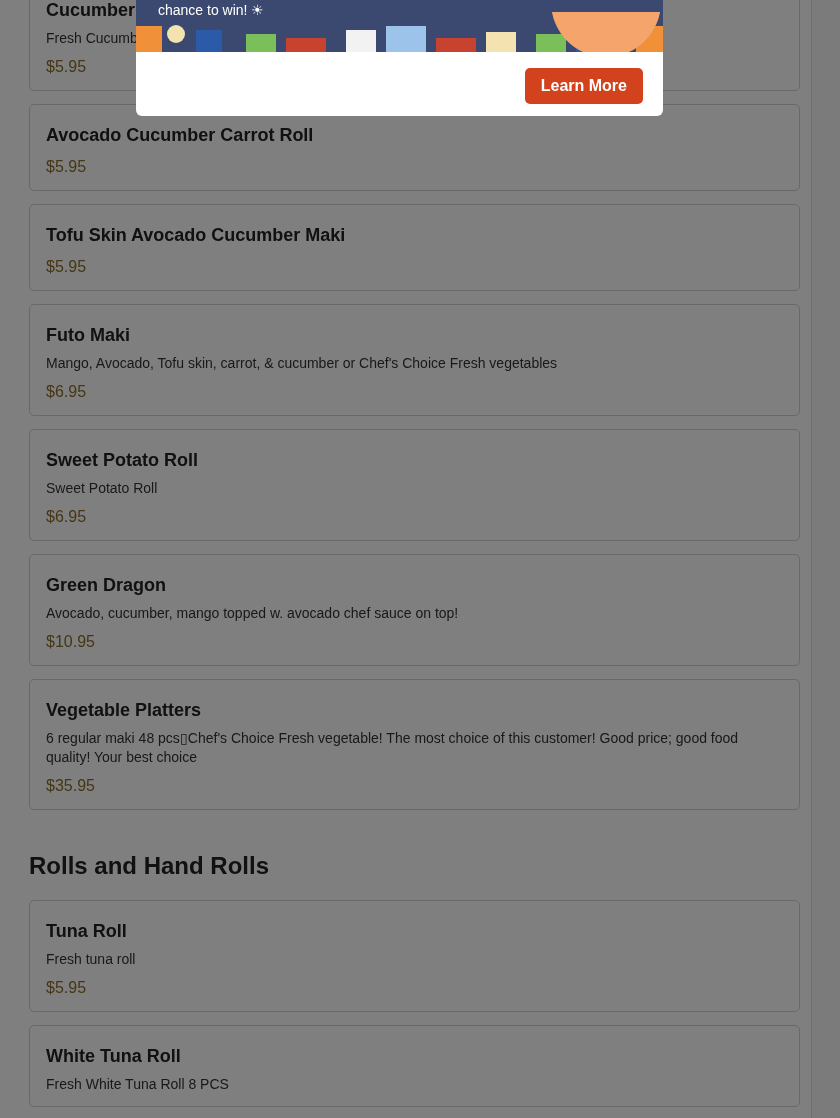  I want to click on menu-item-card: Sweet Potato Roll Sweet Potato Roll $6.95, so click(414, 485).